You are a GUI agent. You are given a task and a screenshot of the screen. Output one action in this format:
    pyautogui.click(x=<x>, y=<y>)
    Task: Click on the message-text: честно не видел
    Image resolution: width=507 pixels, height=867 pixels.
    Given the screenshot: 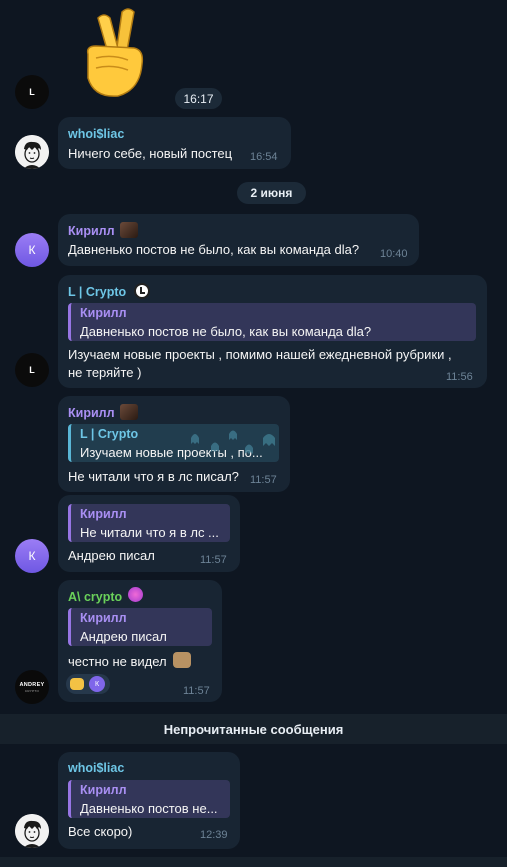 What is the action you would take?
    pyautogui.click(x=117, y=661)
    